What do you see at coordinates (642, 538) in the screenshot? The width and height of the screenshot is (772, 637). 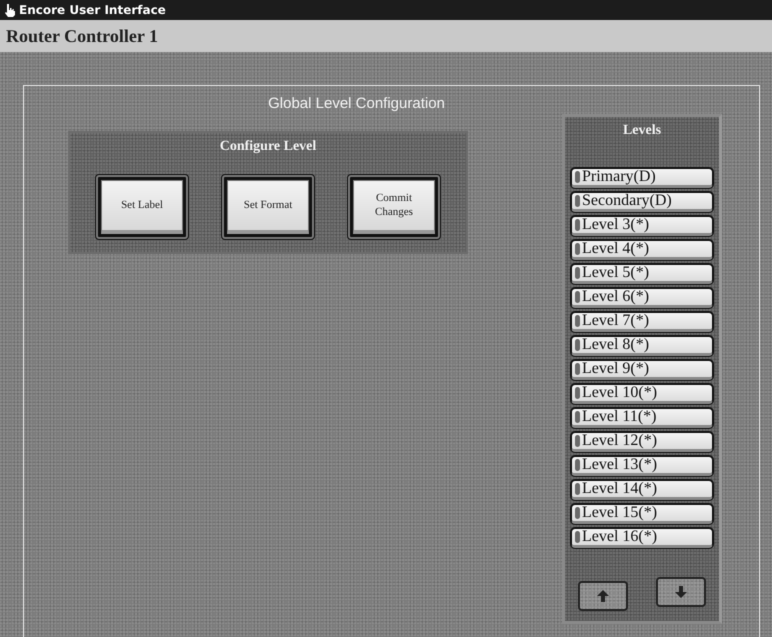 I see `level-list-item: Level 16(*)` at bounding box center [642, 538].